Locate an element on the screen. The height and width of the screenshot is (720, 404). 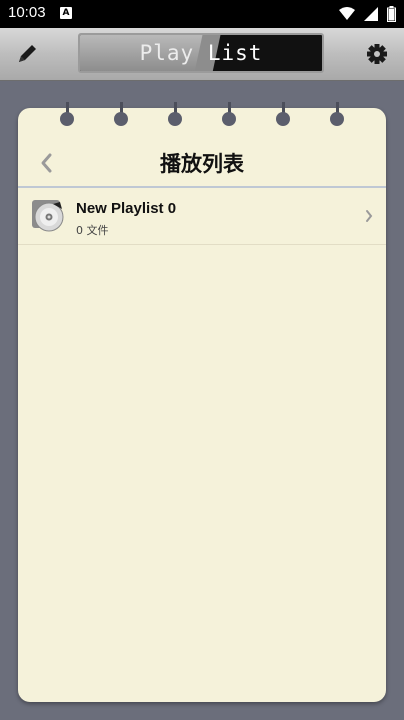
top-toolbar: Play List is located at coordinates (202, 54).